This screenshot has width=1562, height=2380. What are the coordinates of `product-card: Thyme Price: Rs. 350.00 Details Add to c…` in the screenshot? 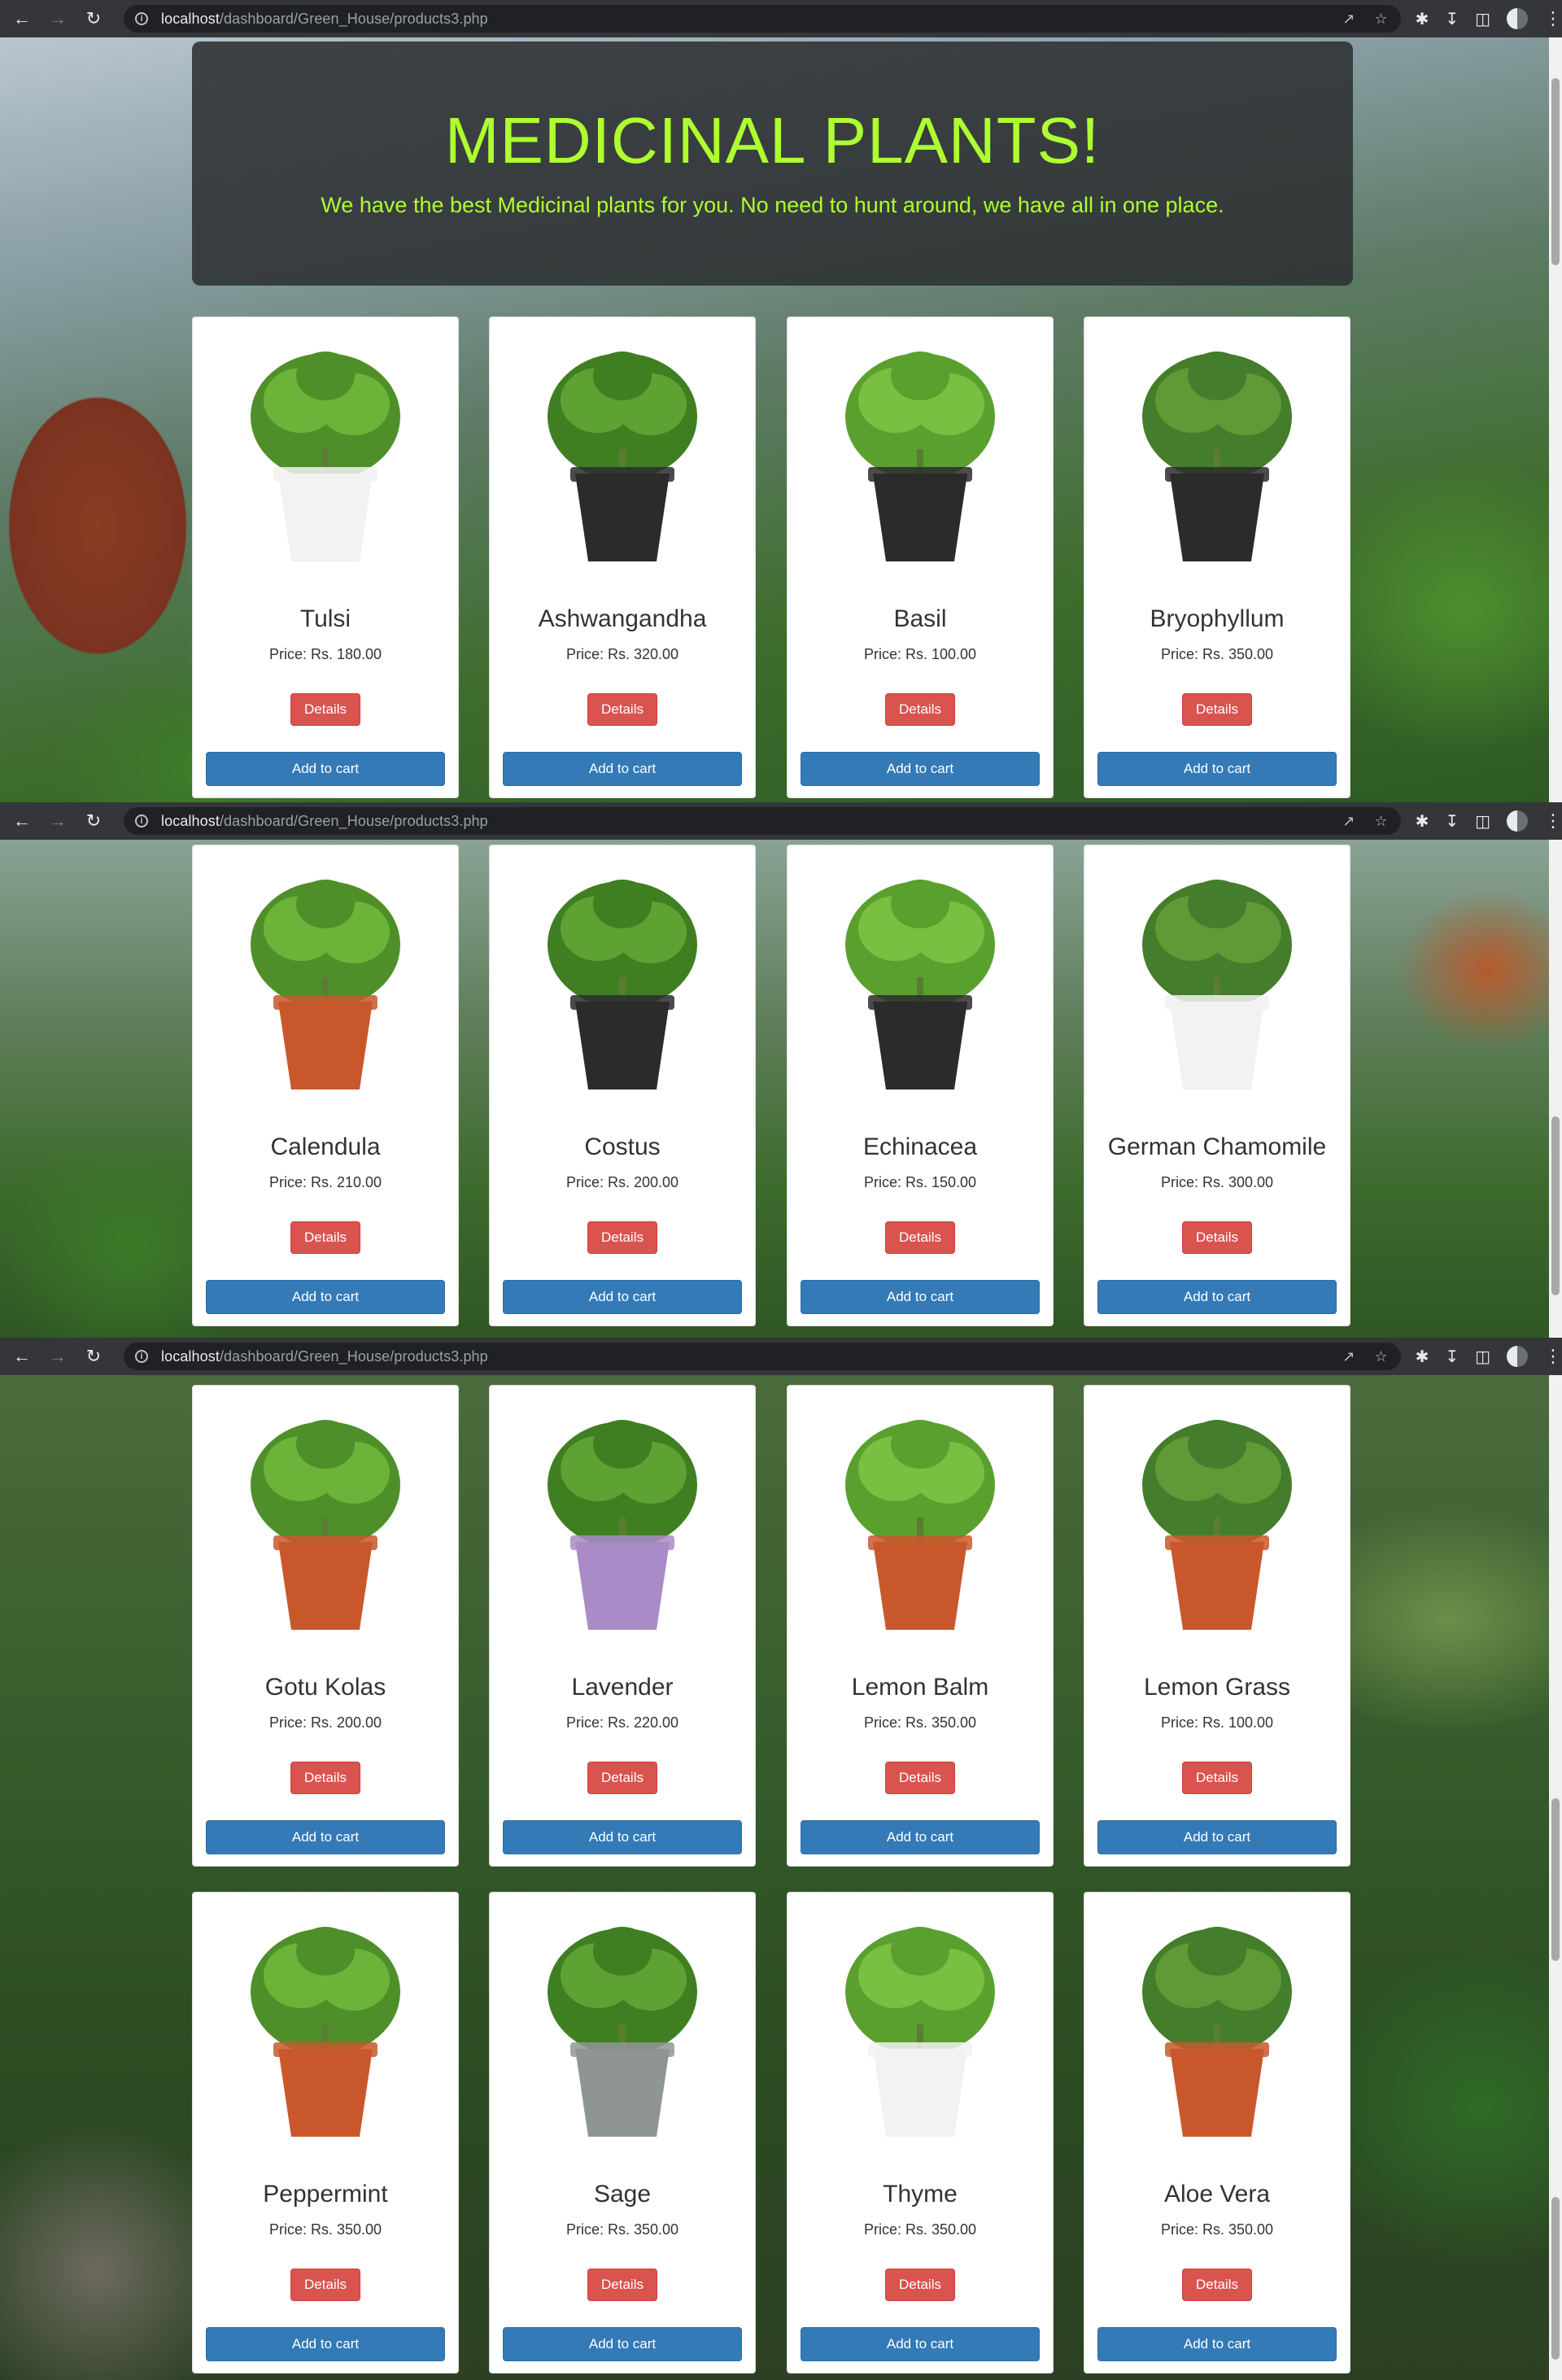 It's located at (920, 2133).